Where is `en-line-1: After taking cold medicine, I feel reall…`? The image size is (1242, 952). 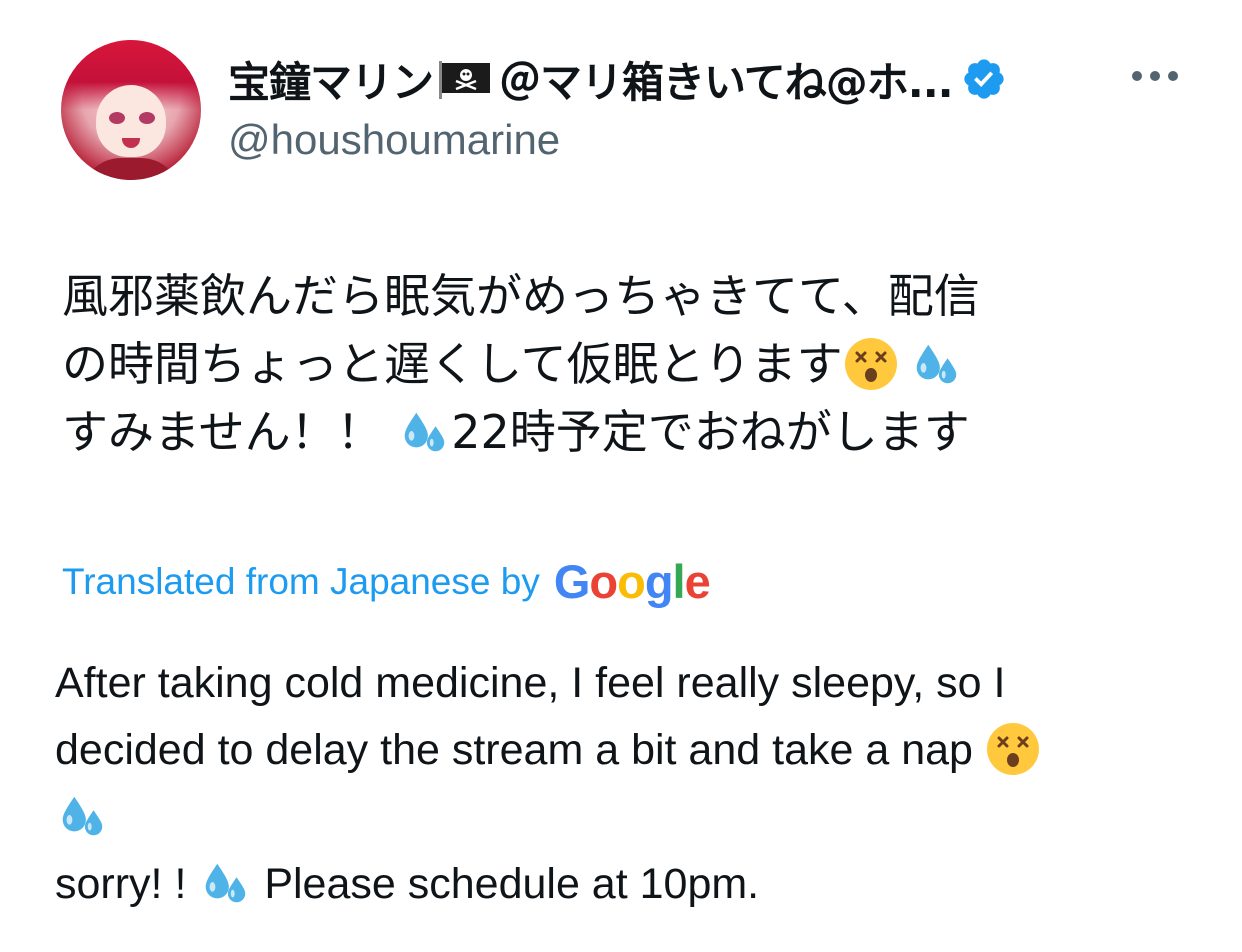 en-line-1: After taking cold medicine, I feel reall… is located at coordinates (530, 683).